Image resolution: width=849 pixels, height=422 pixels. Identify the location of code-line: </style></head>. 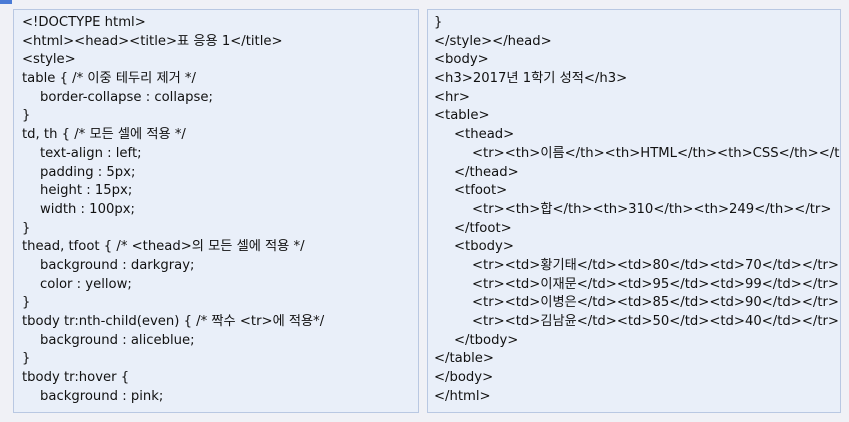
(493, 41).